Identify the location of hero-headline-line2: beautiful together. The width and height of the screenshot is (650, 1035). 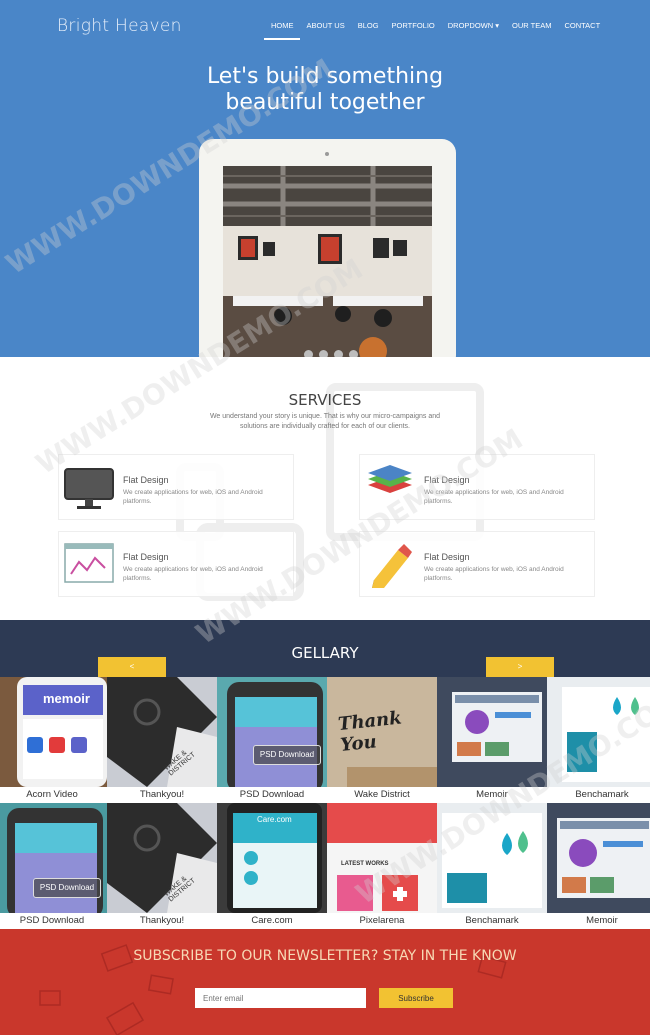
(325, 102).